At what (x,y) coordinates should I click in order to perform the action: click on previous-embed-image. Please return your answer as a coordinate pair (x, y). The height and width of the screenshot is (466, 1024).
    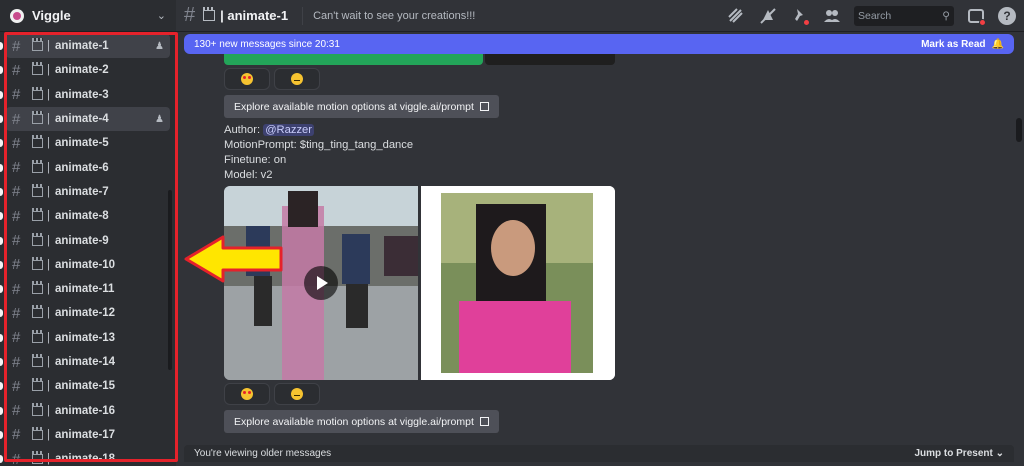
    Looking at the image, I should click on (353, 59).